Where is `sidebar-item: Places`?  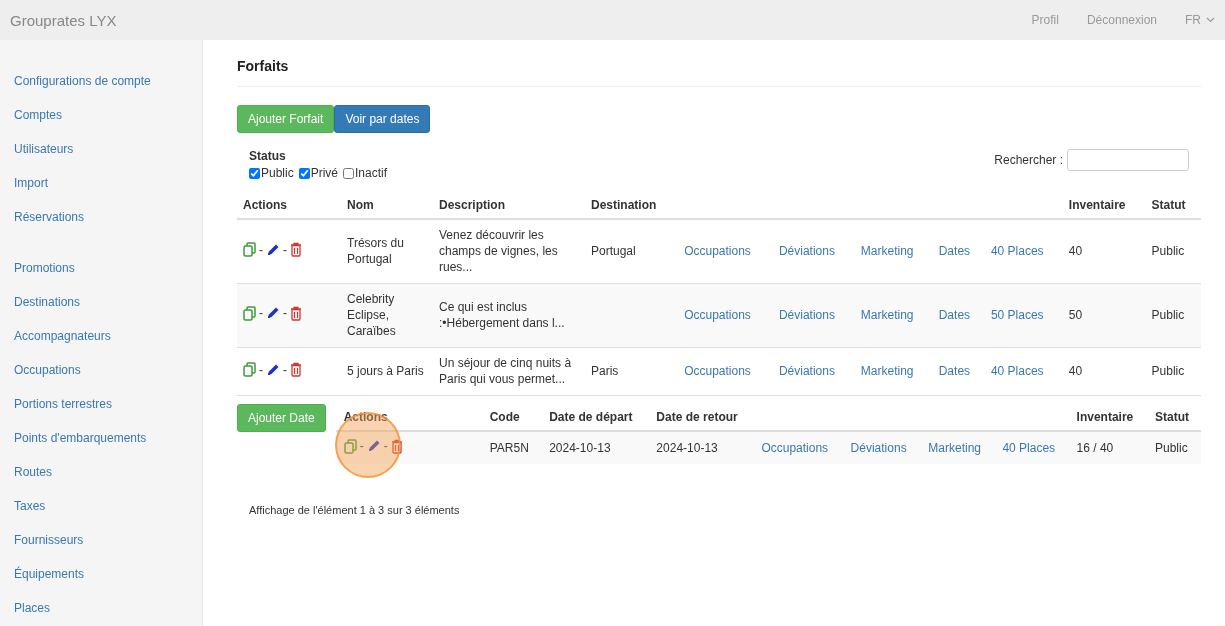
sidebar-item: Places is located at coordinates (101, 608).